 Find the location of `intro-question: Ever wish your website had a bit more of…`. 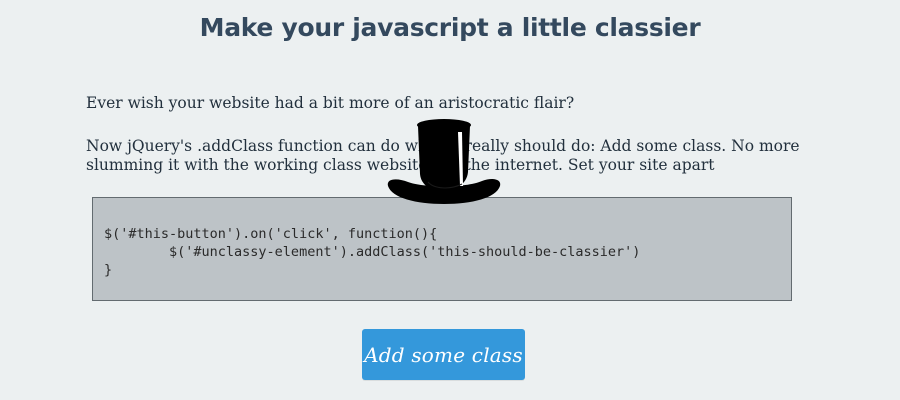

intro-question: Ever wish your website had a bit more of… is located at coordinates (330, 103).